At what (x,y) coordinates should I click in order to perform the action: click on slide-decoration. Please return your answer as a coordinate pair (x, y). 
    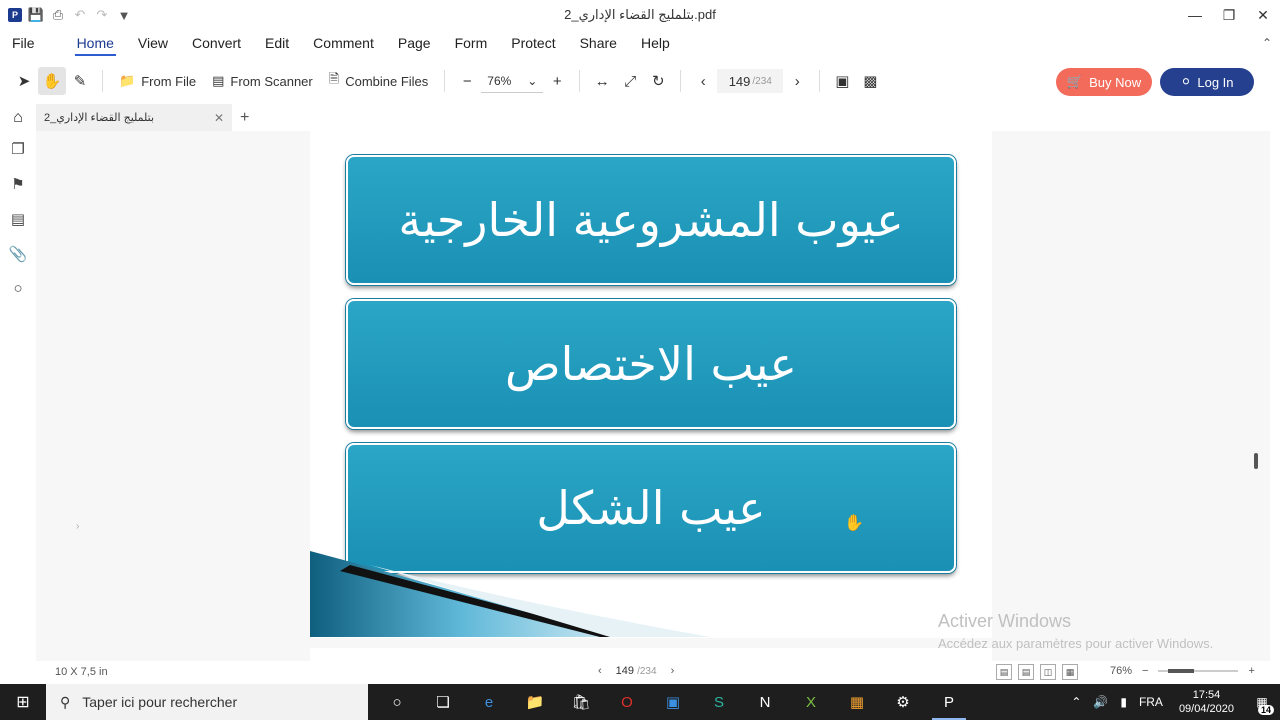
    Looking at the image, I should click on (510, 594).